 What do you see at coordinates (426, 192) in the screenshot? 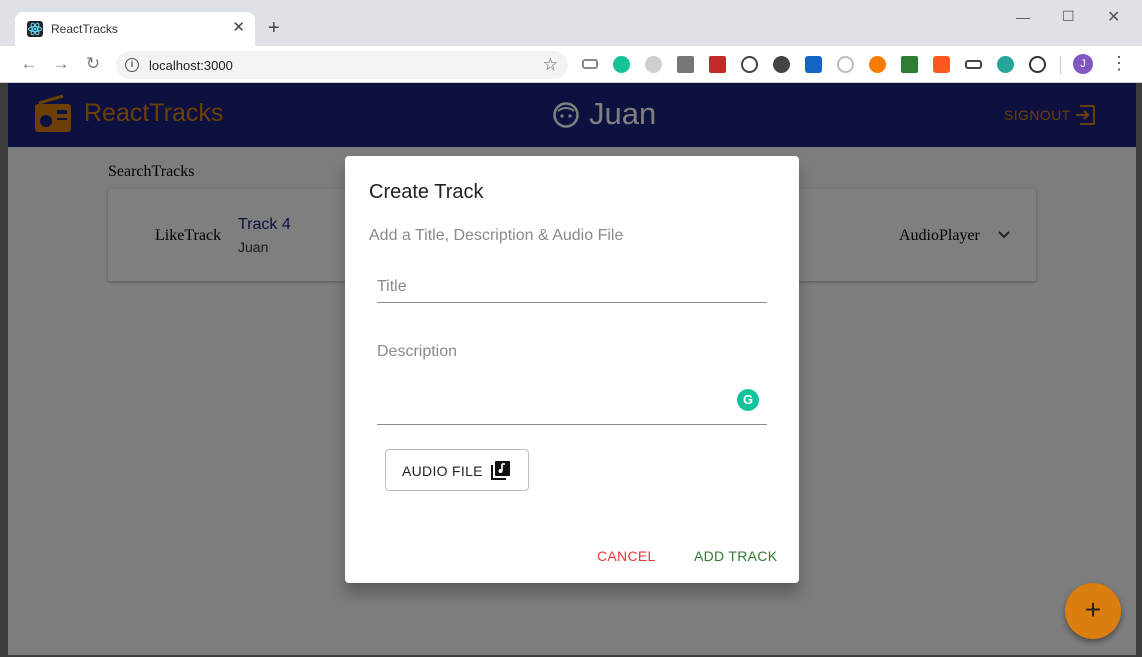
I see `dialog-title: Create Track` at bounding box center [426, 192].